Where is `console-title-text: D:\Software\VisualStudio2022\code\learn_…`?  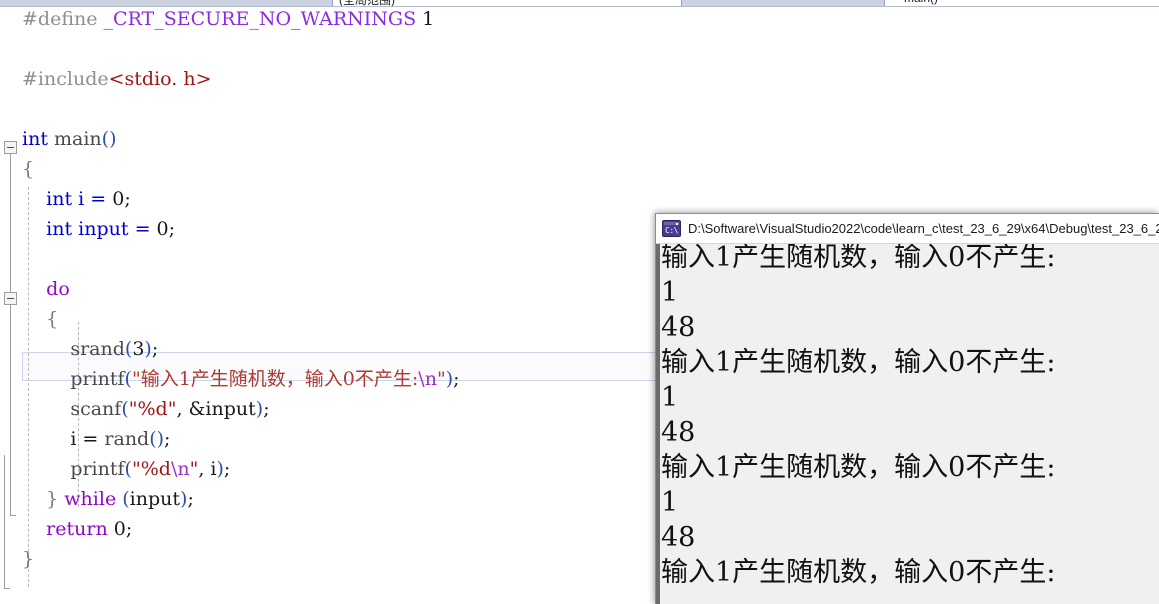
console-title-text: D:\Software\VisualStudio2022\code\learn_… is located at coordinates (923, 228).